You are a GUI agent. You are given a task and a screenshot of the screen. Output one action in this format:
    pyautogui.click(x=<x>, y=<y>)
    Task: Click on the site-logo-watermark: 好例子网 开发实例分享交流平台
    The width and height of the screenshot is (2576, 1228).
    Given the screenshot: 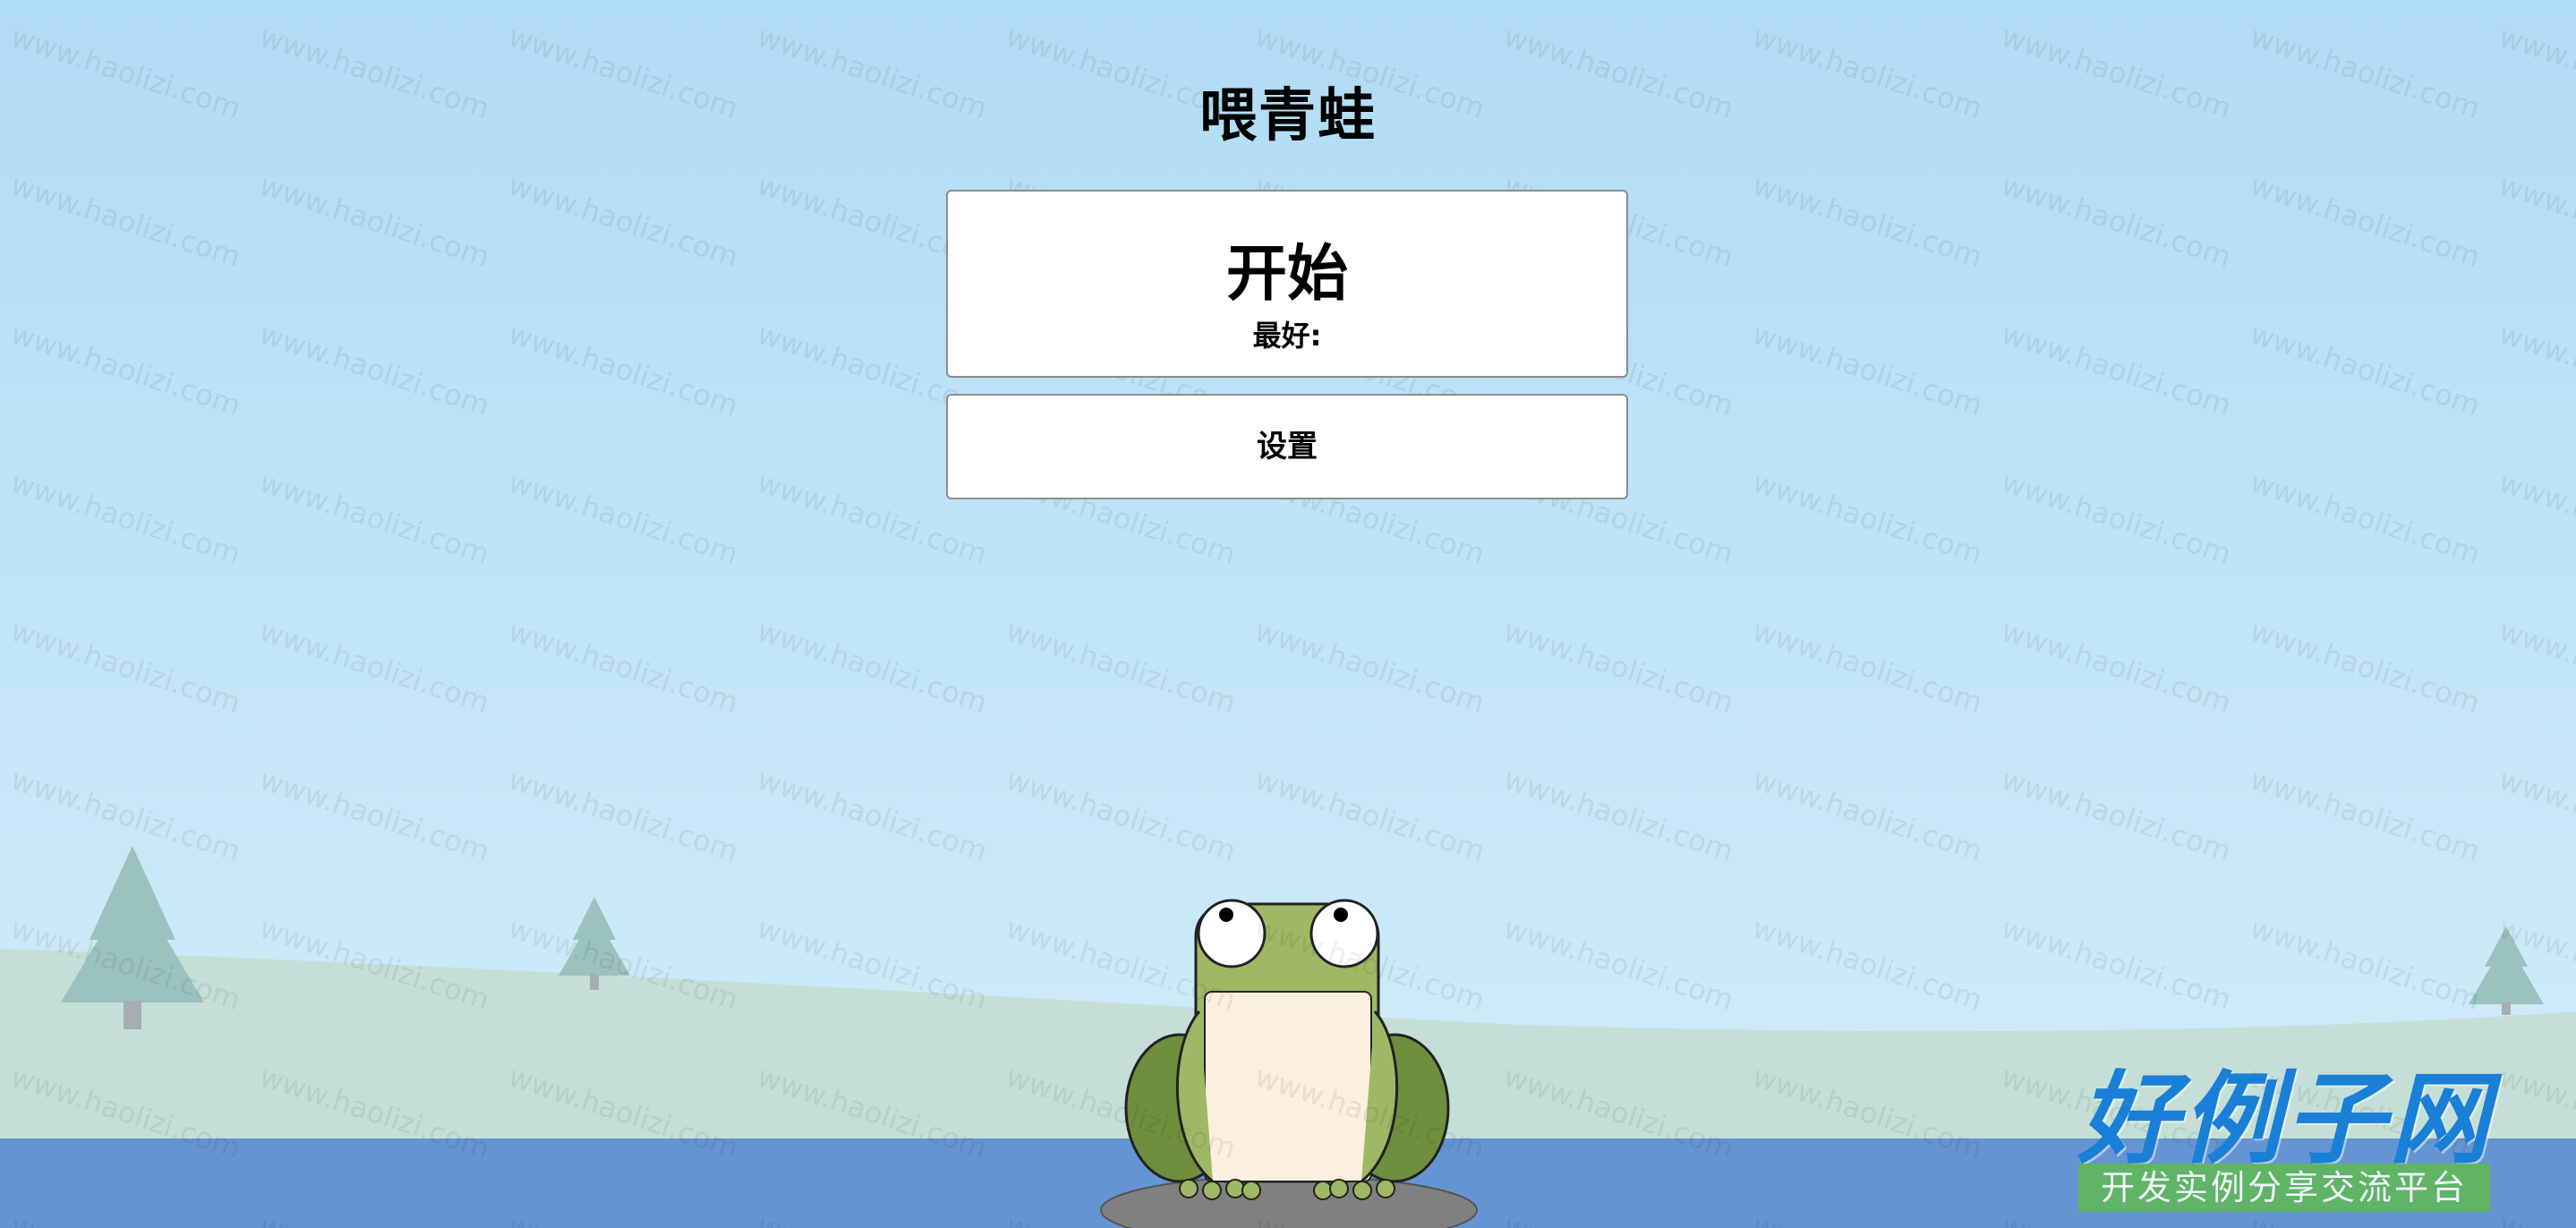 What is the action you would take?
    pyautogui.click(x=2285, y=1130)
    